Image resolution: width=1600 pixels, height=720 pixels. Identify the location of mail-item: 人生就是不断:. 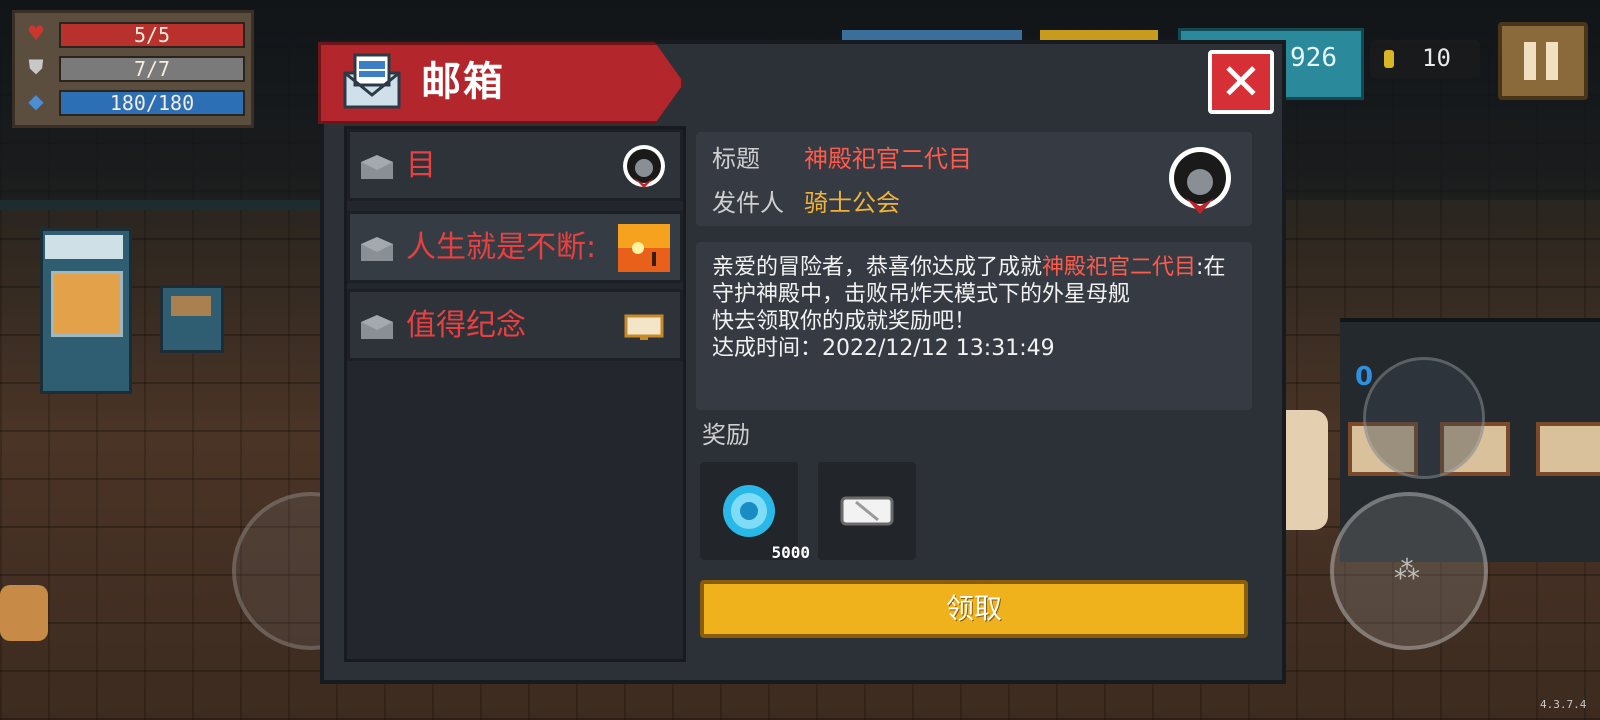
(515, 247).